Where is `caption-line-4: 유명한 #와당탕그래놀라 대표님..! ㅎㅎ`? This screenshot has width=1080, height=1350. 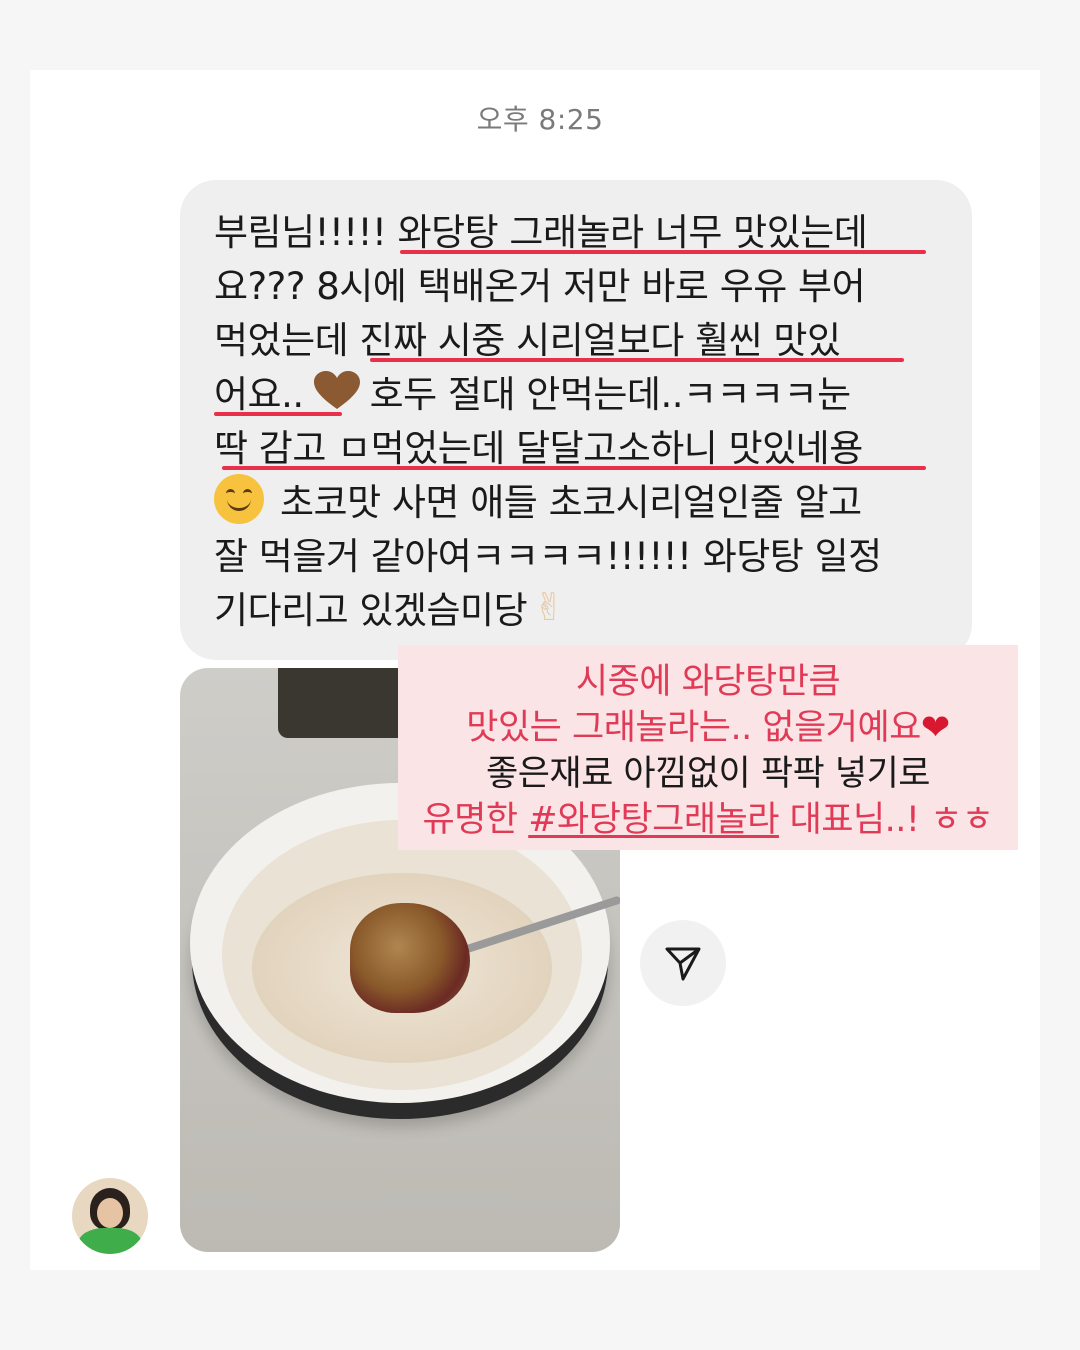
caption-line-4: 유명한 #와당탕그래놀라 대표님..! ㅎㅎ is located at coordinates (708, 820).